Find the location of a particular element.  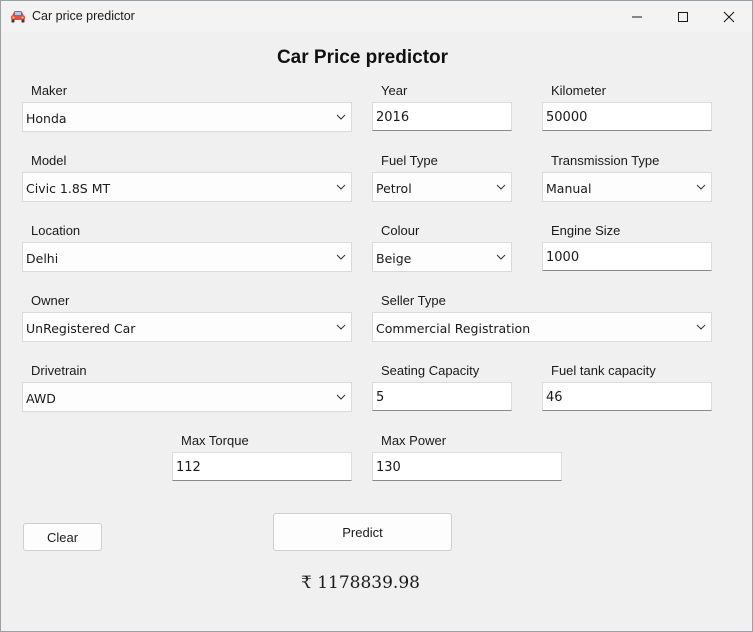

minimize-button is located at coordinates (637, 16).